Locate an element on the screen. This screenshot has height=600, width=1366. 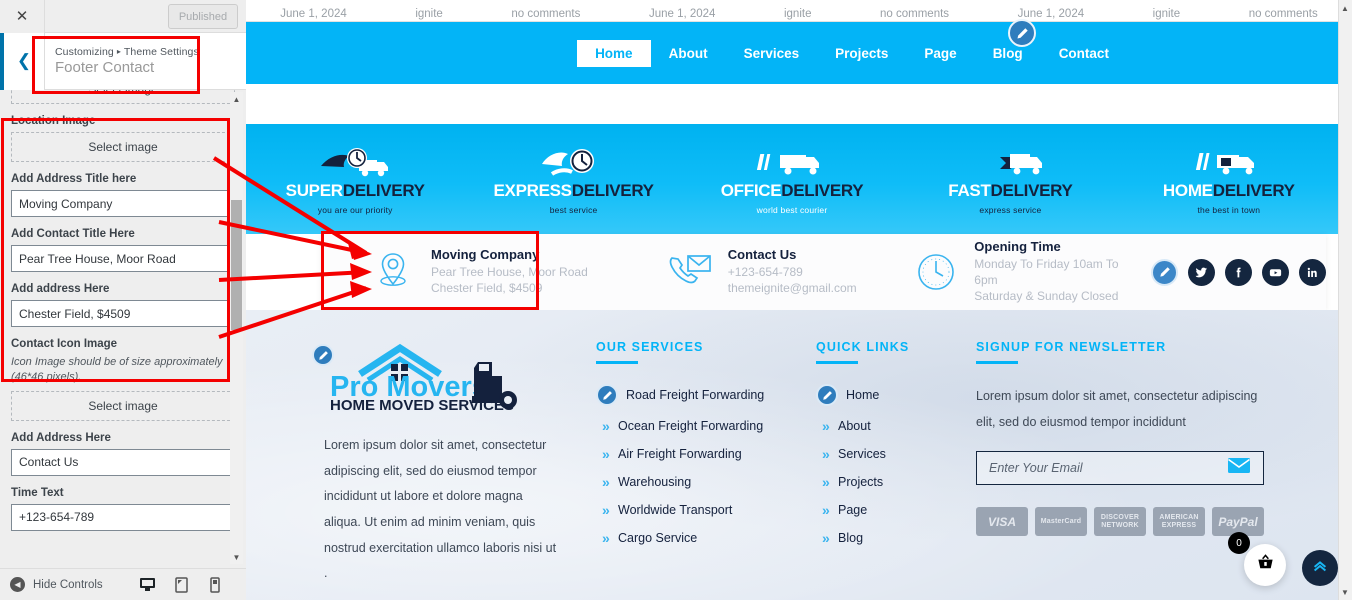
service-link-item: » Warehousing is located at coordinates (706, 482).